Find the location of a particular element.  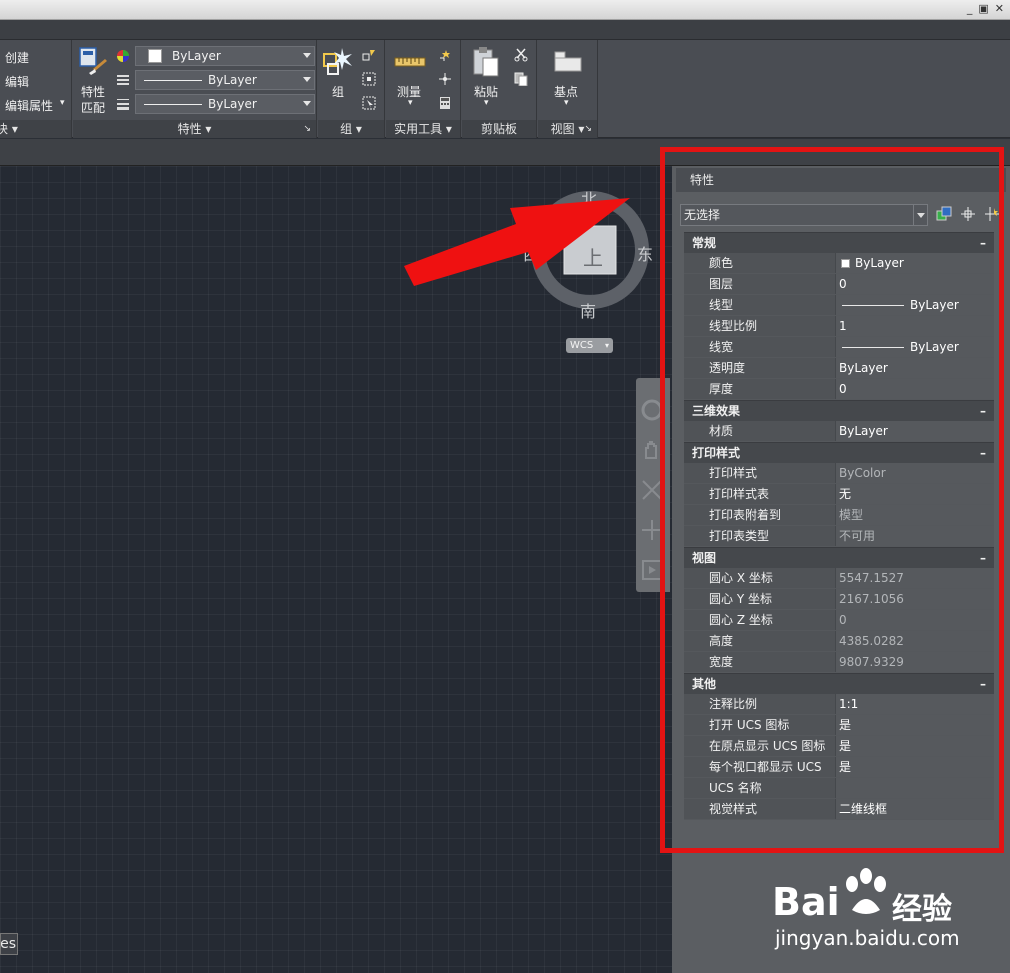

property-row: 视觉样式 二维线框 is located at coordinates (839, 809).